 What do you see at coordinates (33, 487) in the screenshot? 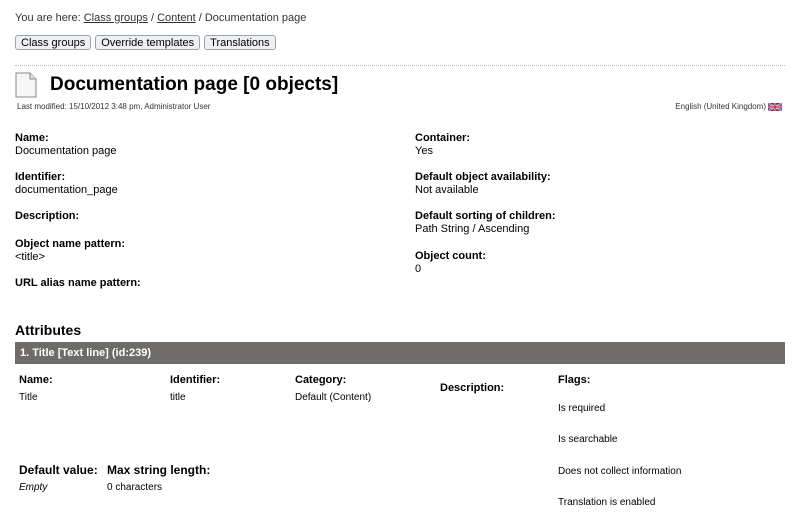
I see `default-value: Empty` at bounding box center [33, 487].